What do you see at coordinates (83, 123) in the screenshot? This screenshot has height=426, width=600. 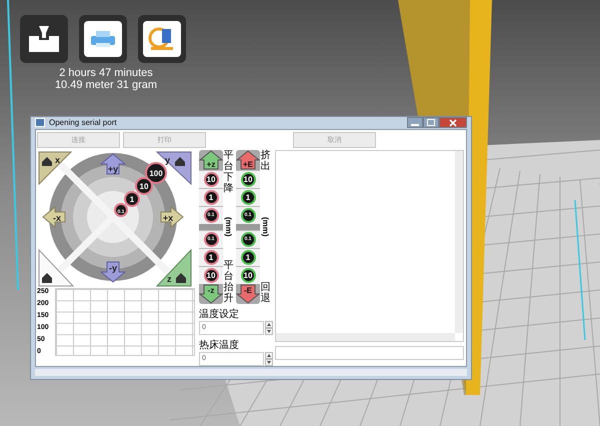 I see `window-title: Opening serial port` at bounding box center [83, 123].